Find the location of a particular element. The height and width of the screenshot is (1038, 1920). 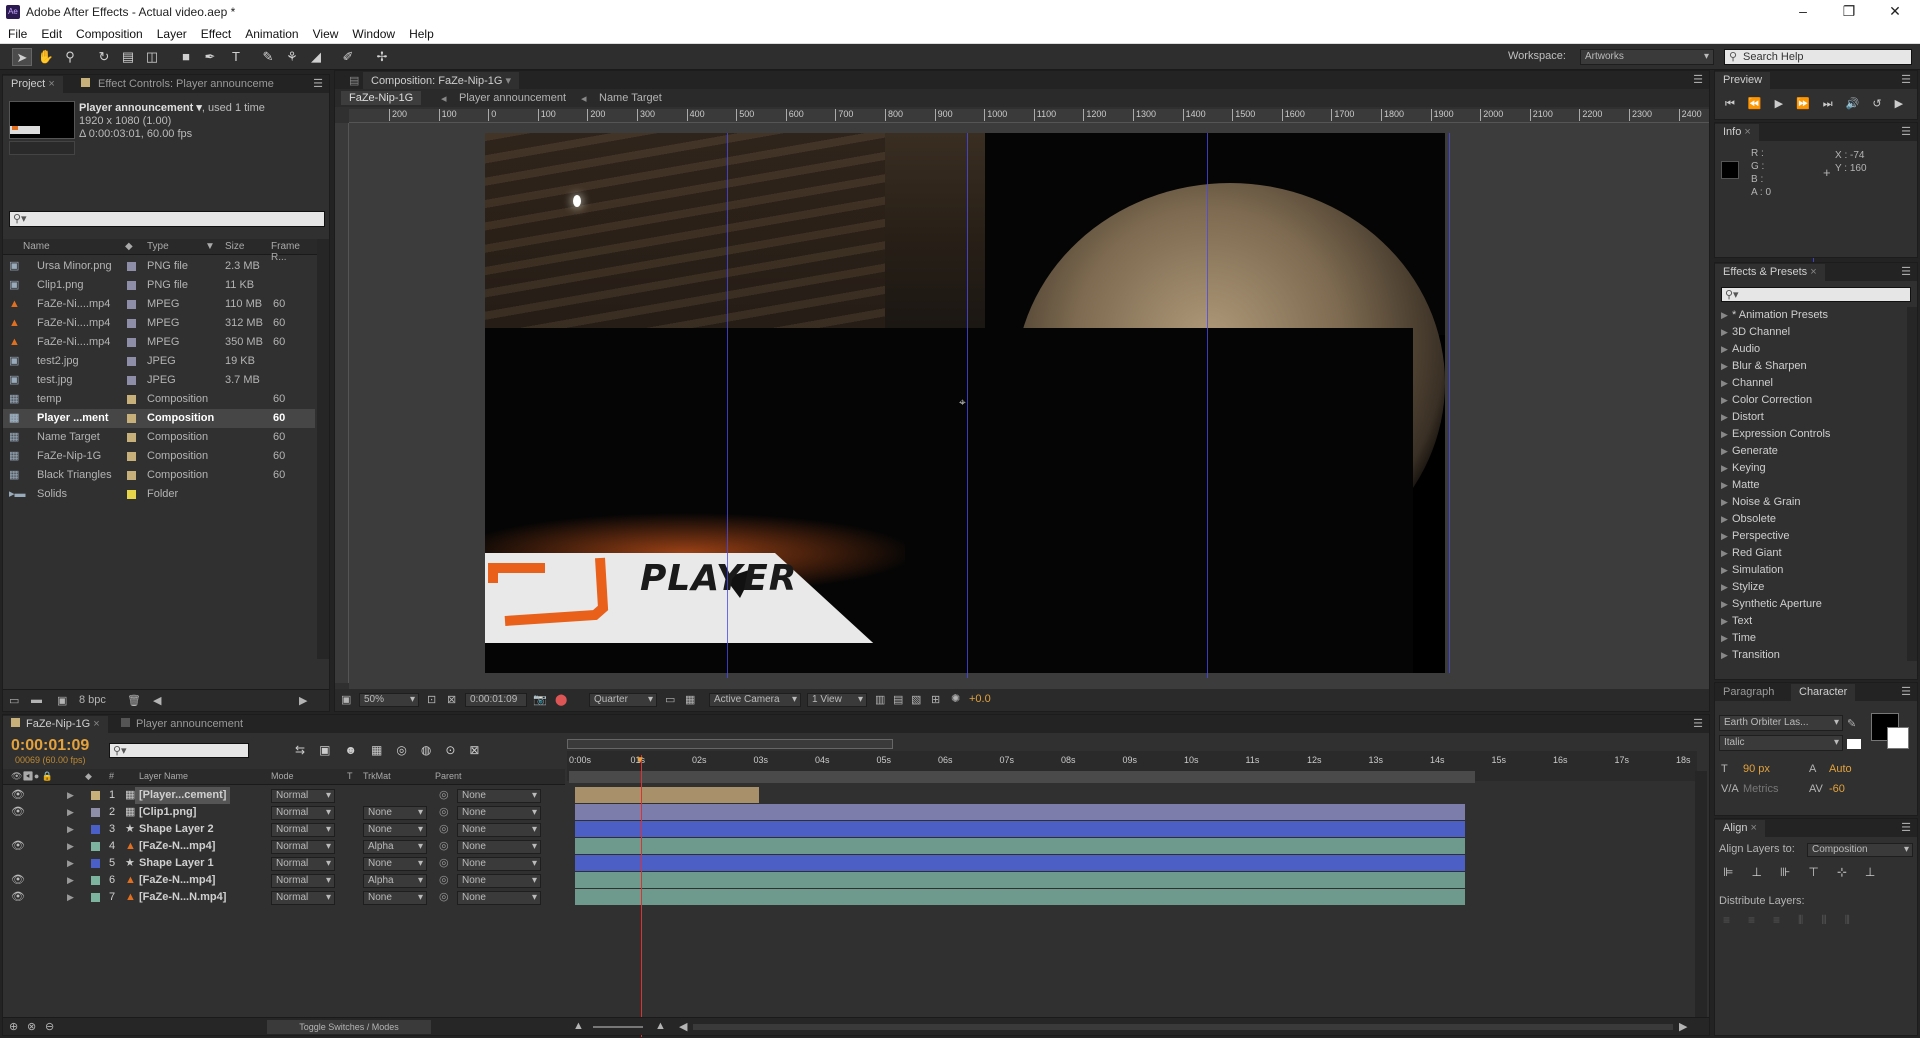

effects-category: ▶ Color Correction is located at coordinates (1810, 400).